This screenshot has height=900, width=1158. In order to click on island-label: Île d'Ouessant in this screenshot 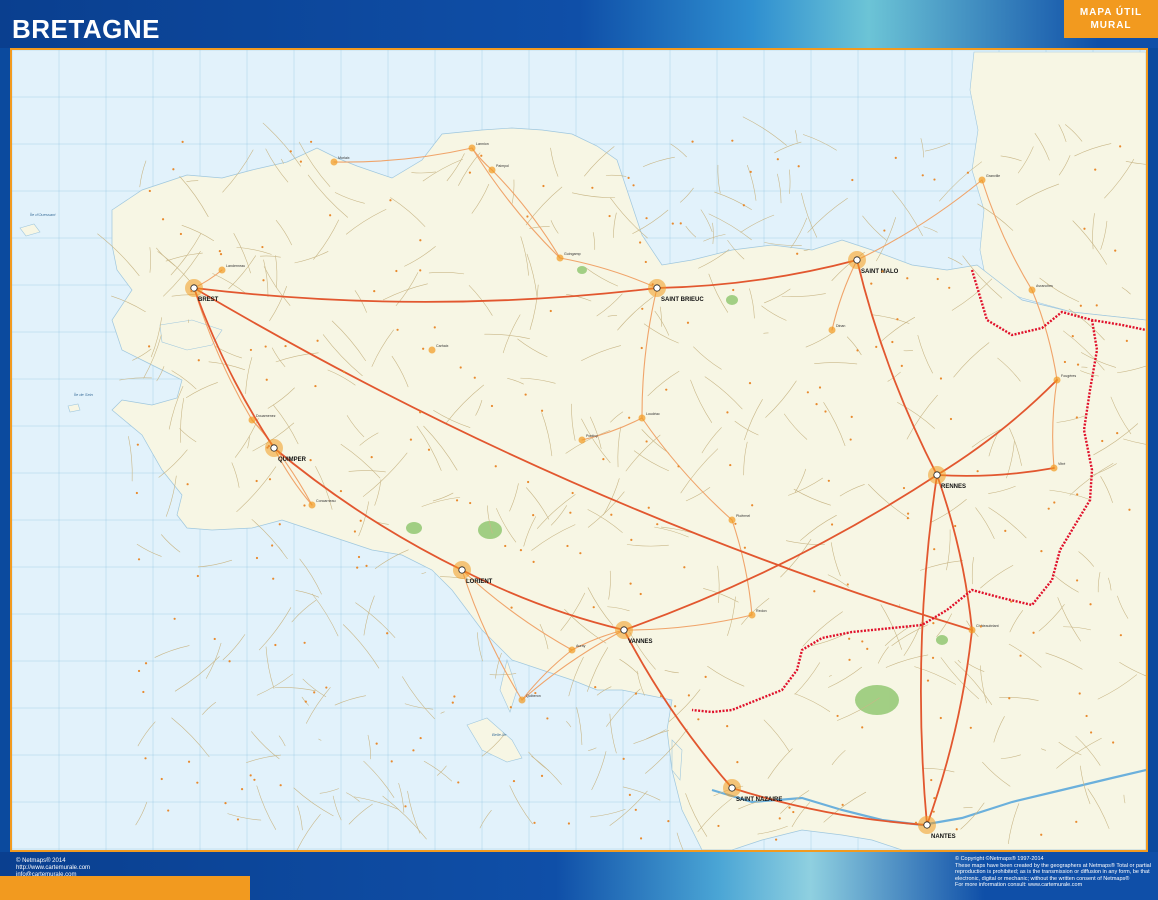, I will do `click(43, 214)`.